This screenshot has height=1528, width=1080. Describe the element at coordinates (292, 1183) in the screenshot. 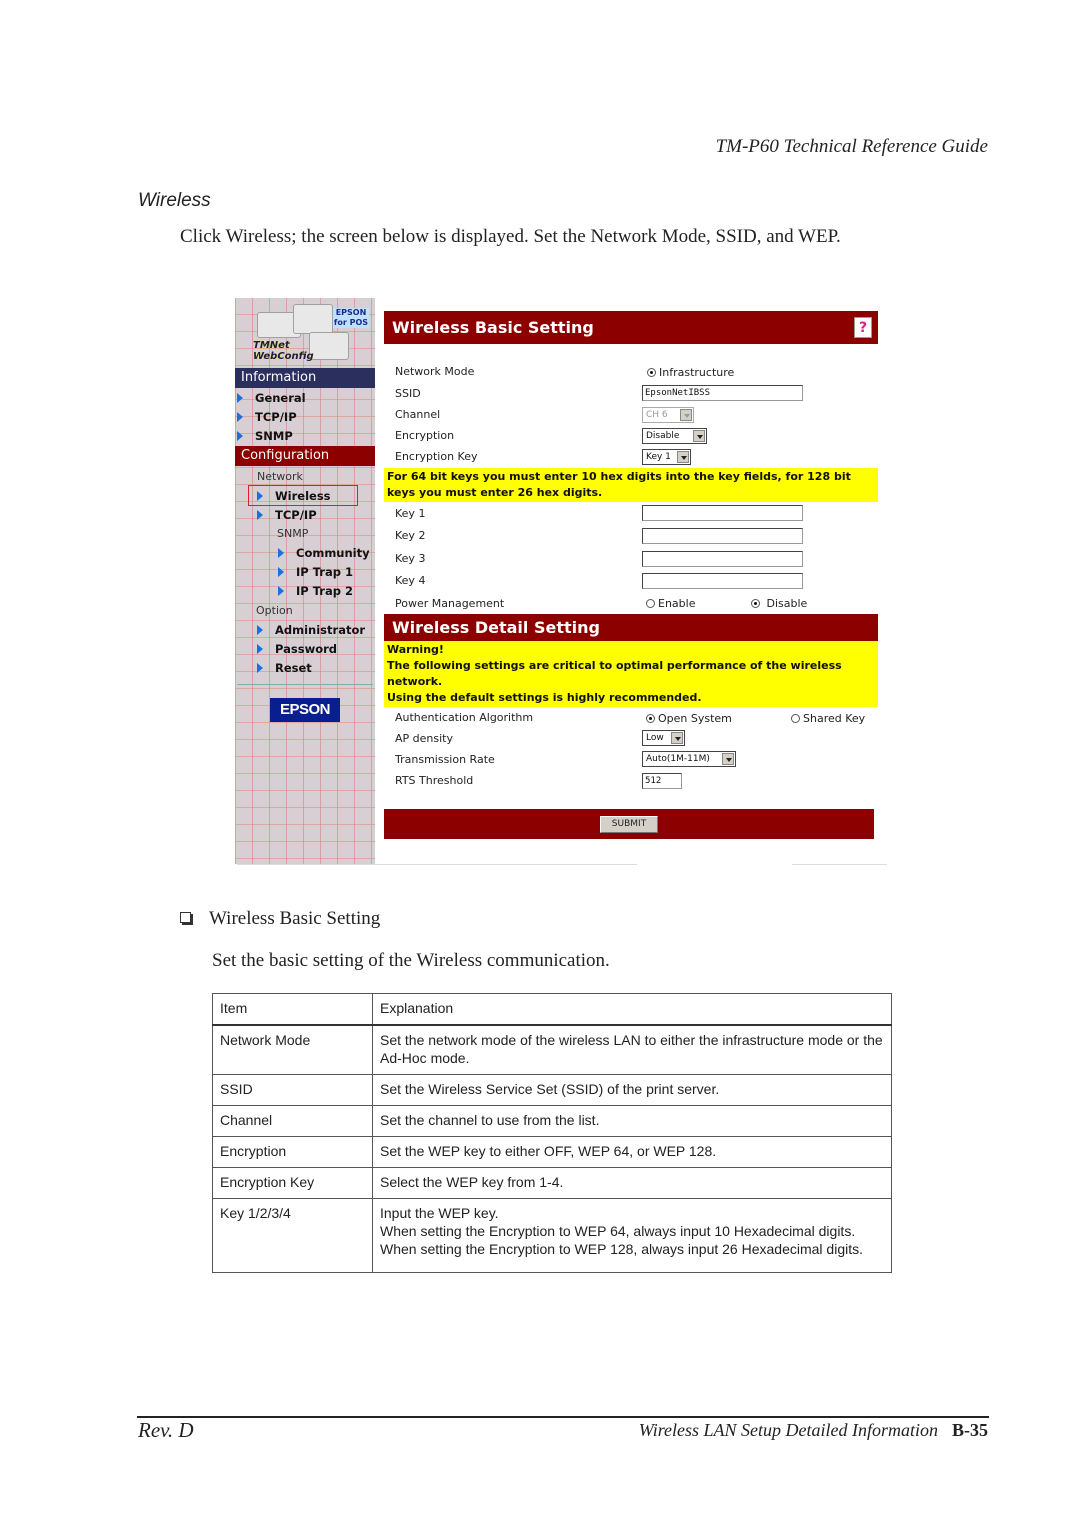

I see `table-cell-item: Encryption Key` at that location.